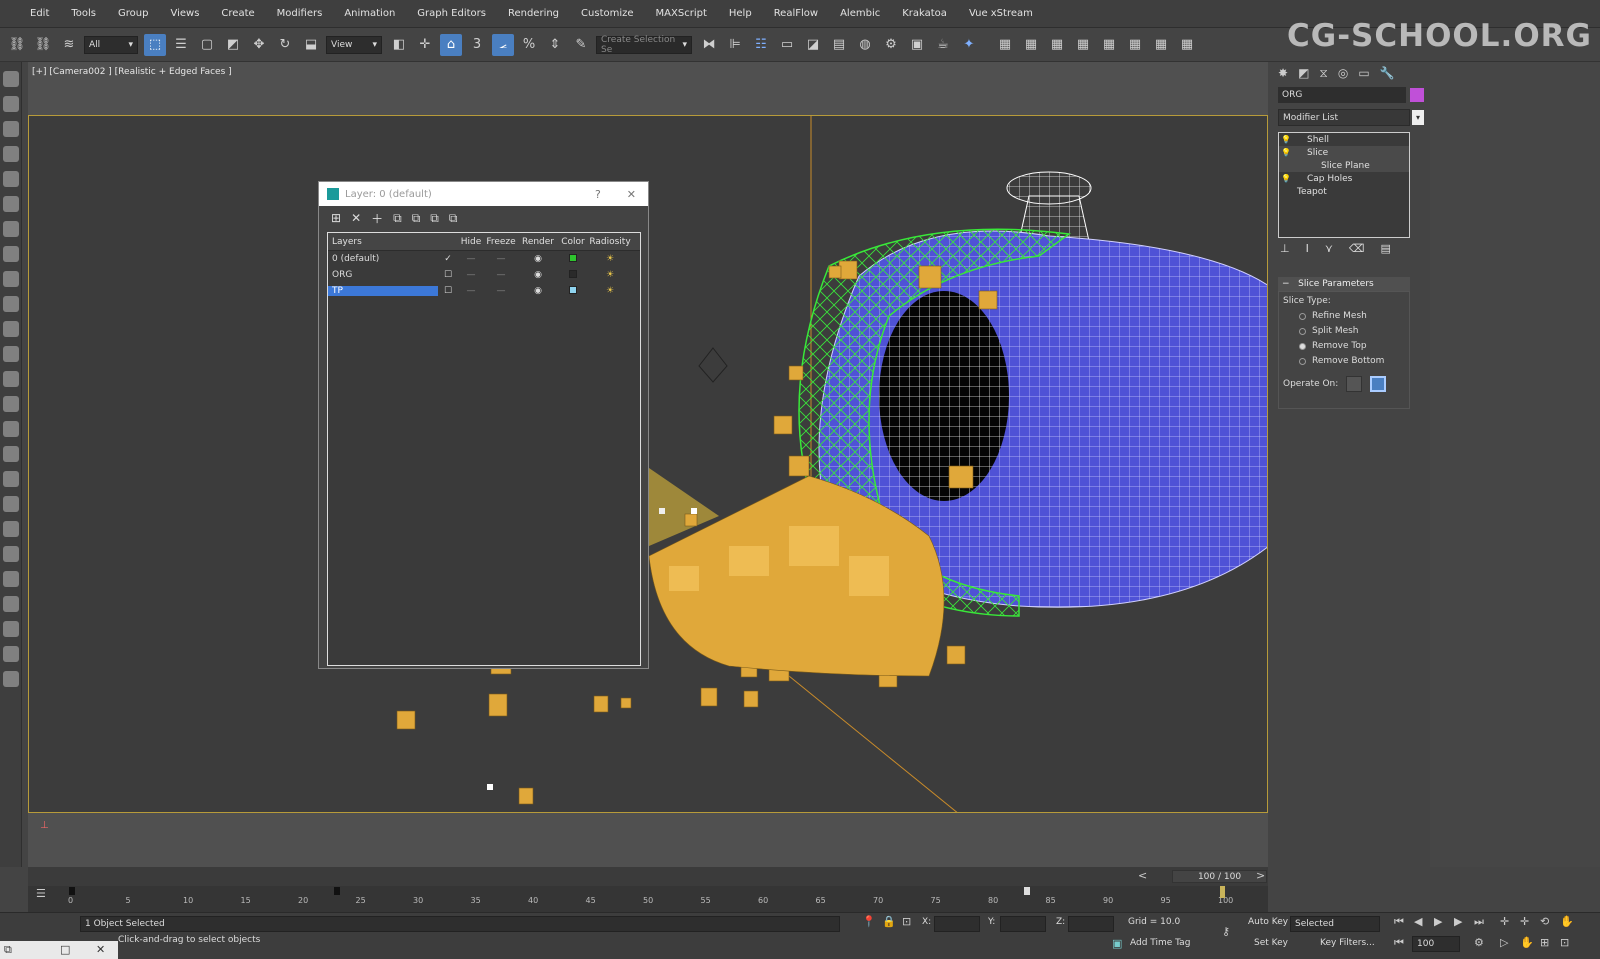 The width and height of the screenshot is (1600, 959). What do you see at coordinates (860, 13) in the screenshot?
I see `menu-alembic: Alembic` at bounding box center [860, 13].